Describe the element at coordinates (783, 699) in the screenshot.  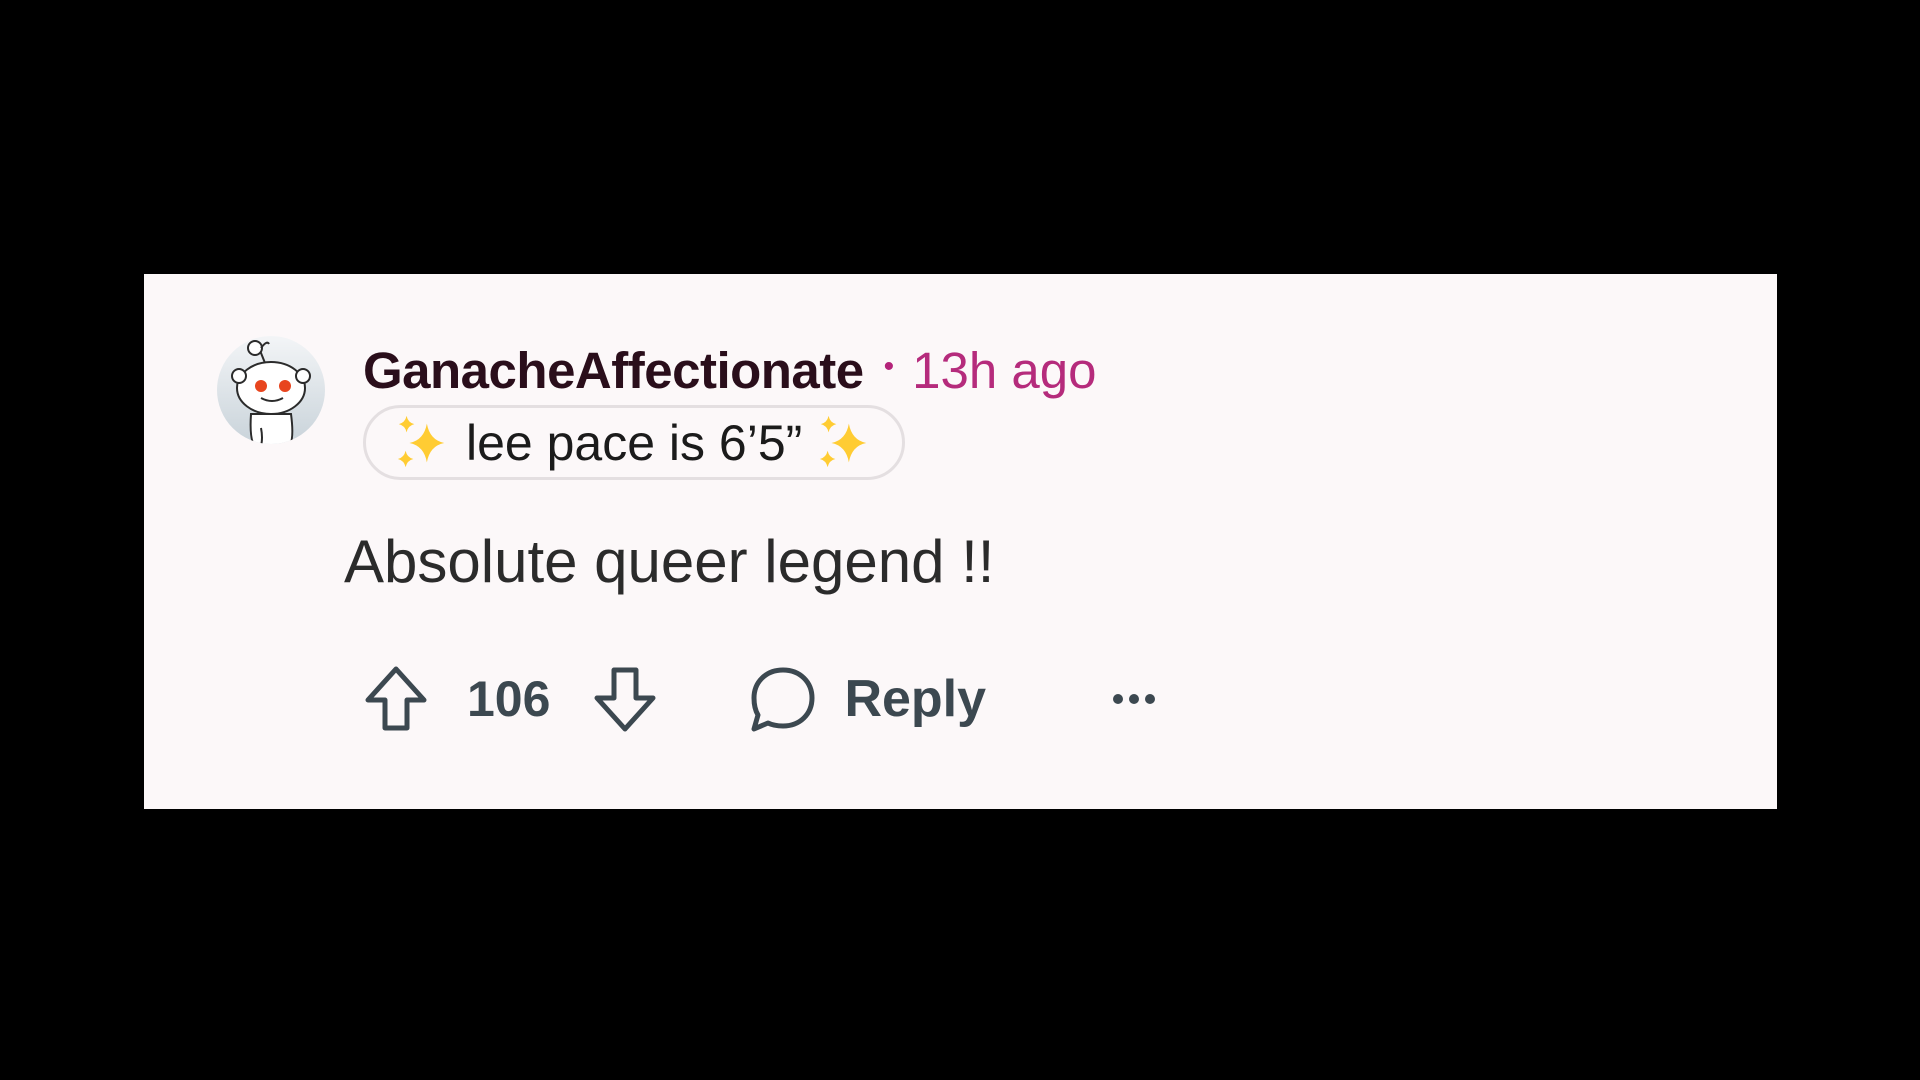
I see `speech-bubble-icon` at that location.